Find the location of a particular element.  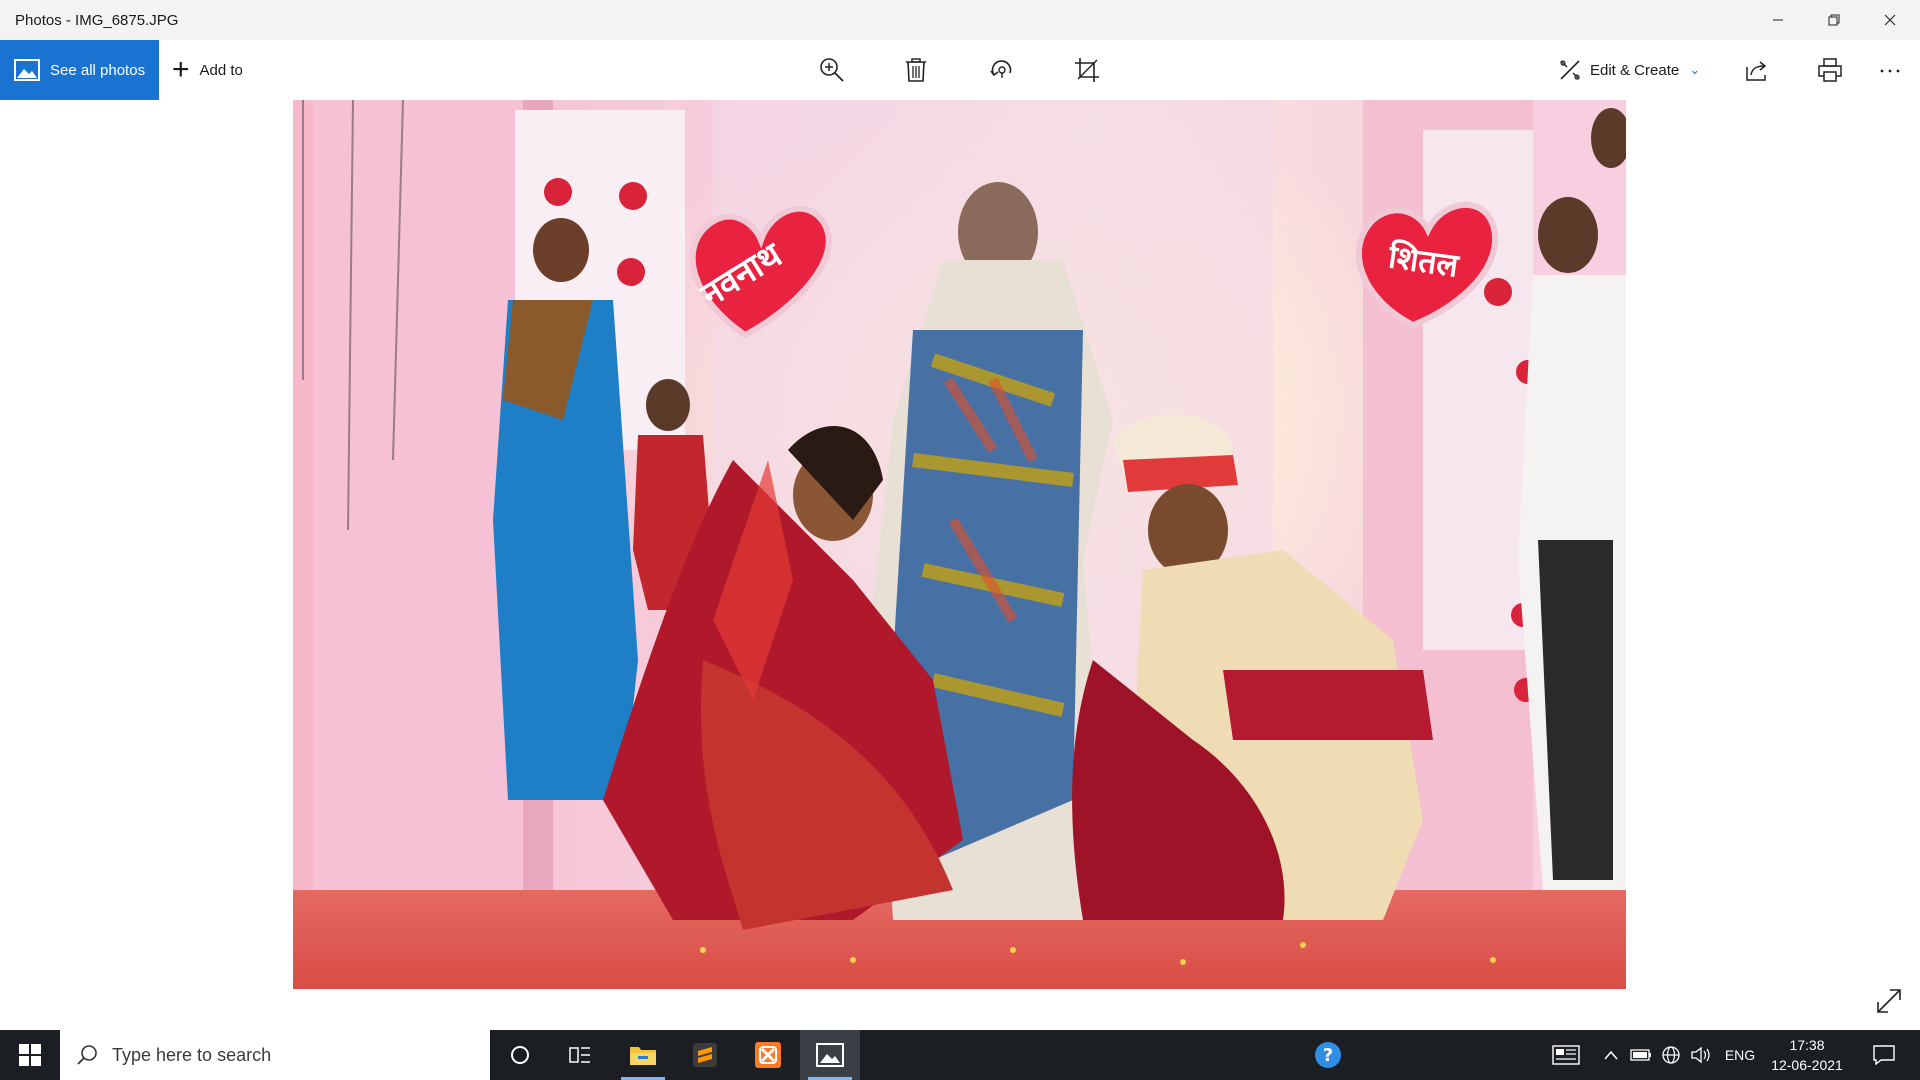

xampp-icon is located at coordinates (768, 1055).